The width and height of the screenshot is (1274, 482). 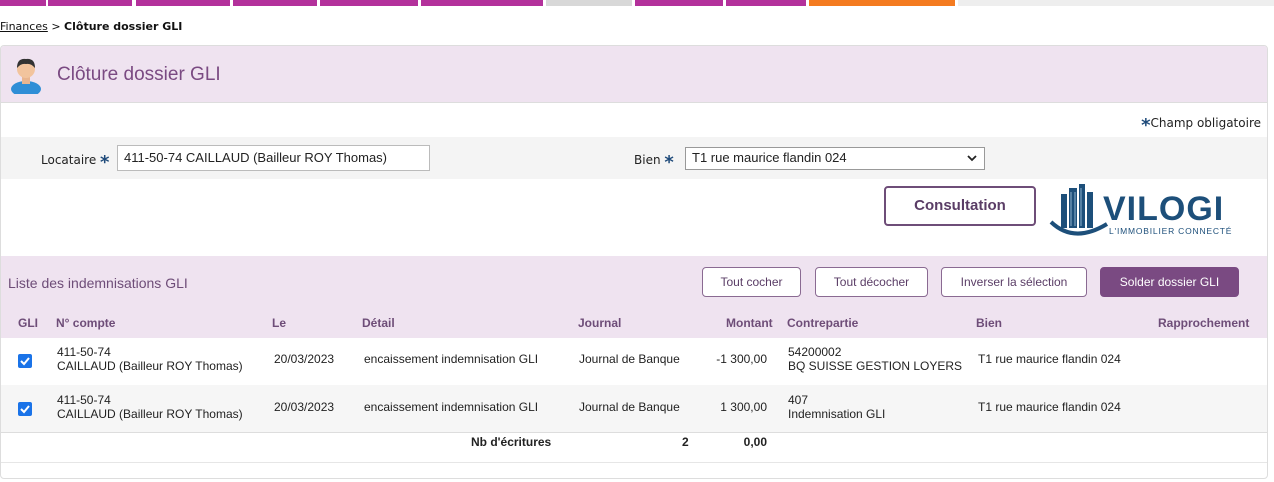 What do you see at coordinates (139, 74) in the screenshot?
I see `page-title: Clôture dossier GLI` at bounding box center [139, 74].